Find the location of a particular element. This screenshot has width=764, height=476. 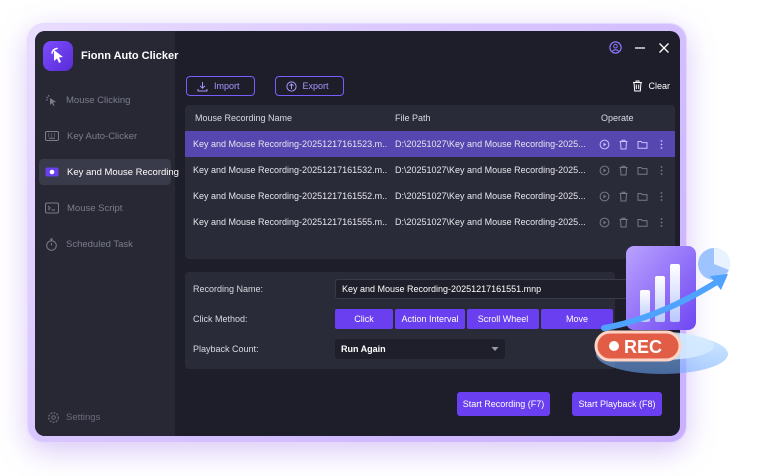

clear-button: Clear is located at coordinates (651, 86).